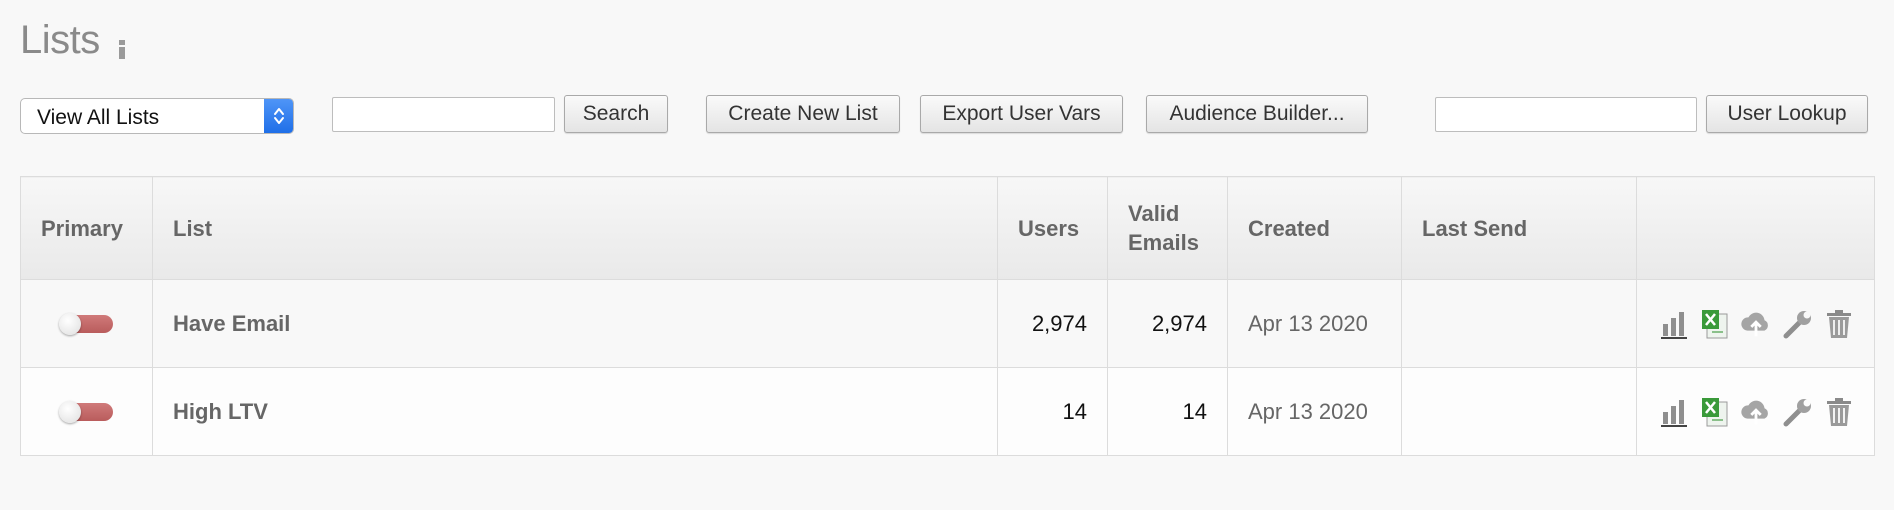 Image resolution: width=1894 pixels, height=510 pixels. I want to click on page-title: Lists, so click(60, 40).